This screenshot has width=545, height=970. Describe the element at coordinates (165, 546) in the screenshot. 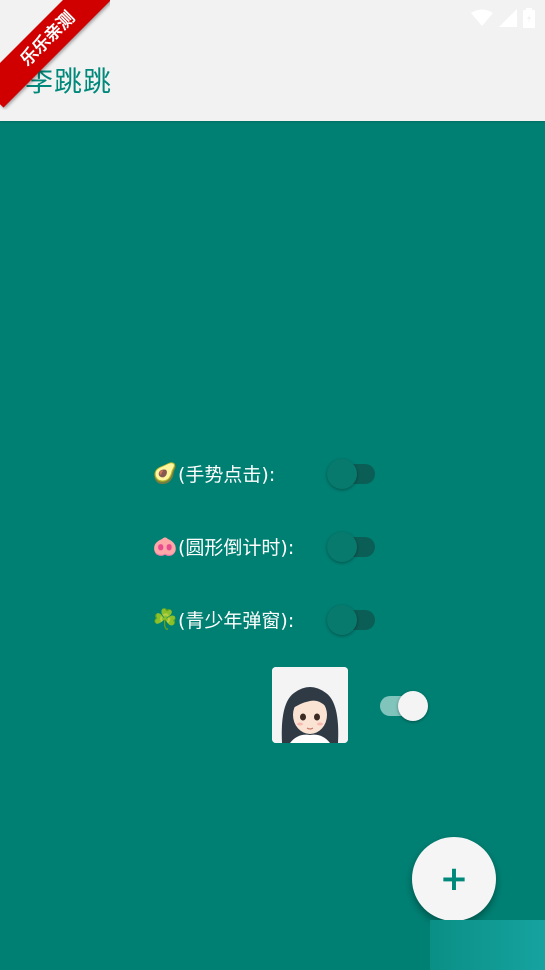

I see `pig-nose-icon: 🐽` at that location.